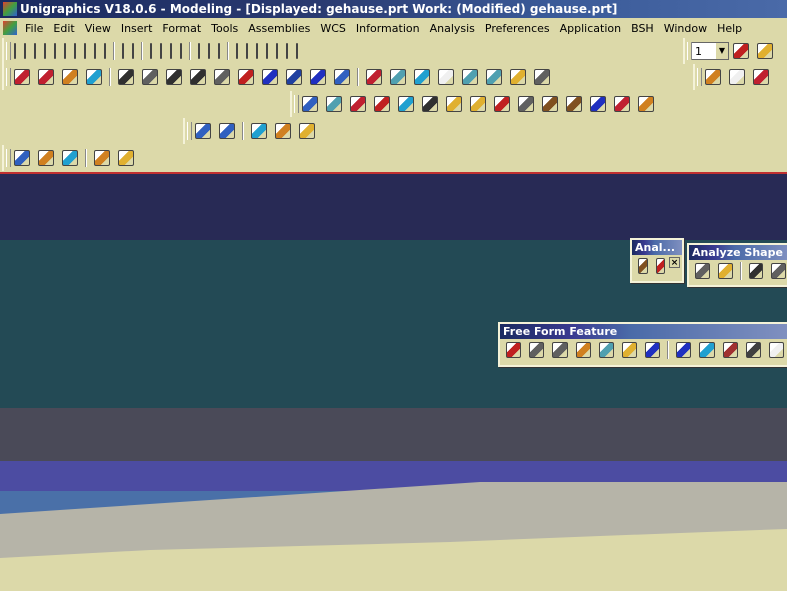 This screenshot has width=787, height=591. Describe the element at coordinates (294, 77) in the screenshot. I see `pad-icon` at that location.